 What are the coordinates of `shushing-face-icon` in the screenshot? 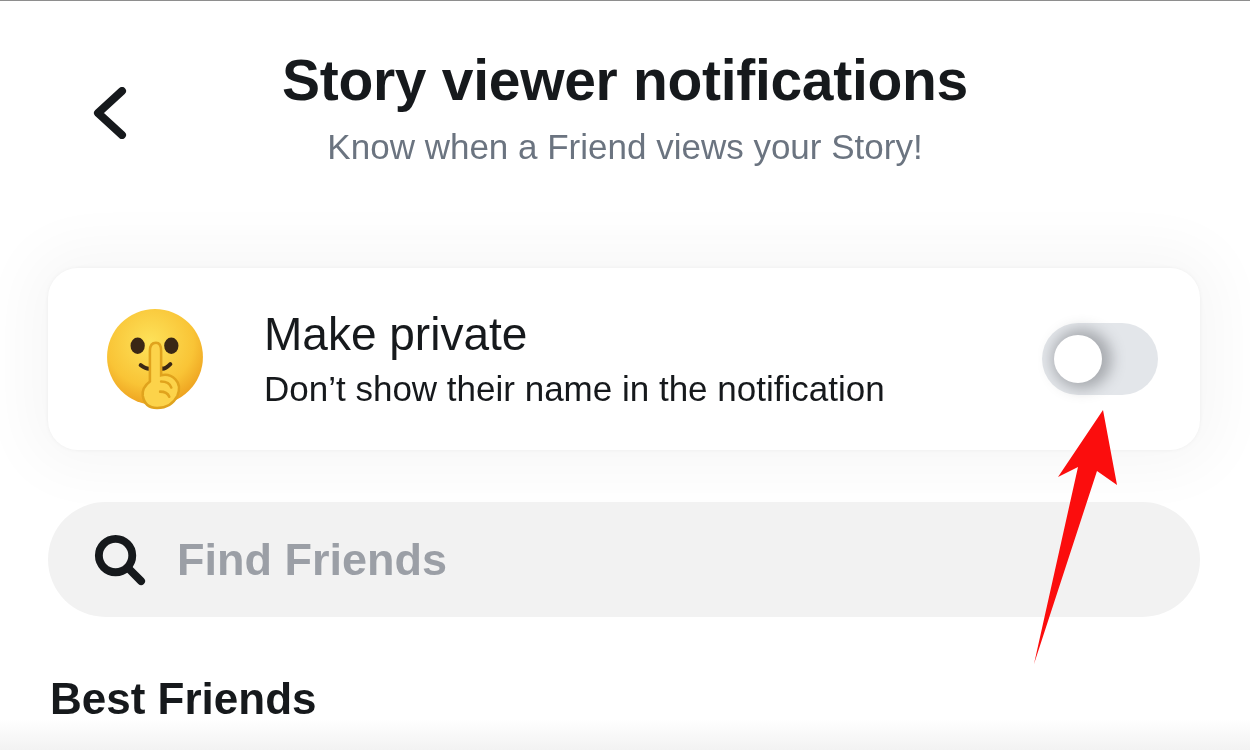 It's located at (155, 359).